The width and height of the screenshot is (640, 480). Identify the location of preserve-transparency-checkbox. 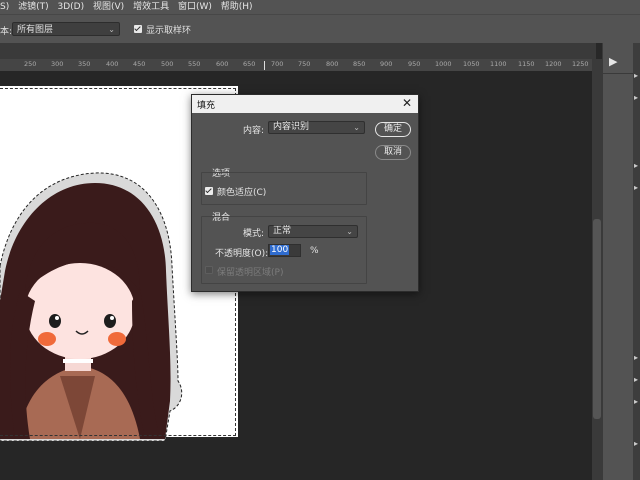
(209, 270).